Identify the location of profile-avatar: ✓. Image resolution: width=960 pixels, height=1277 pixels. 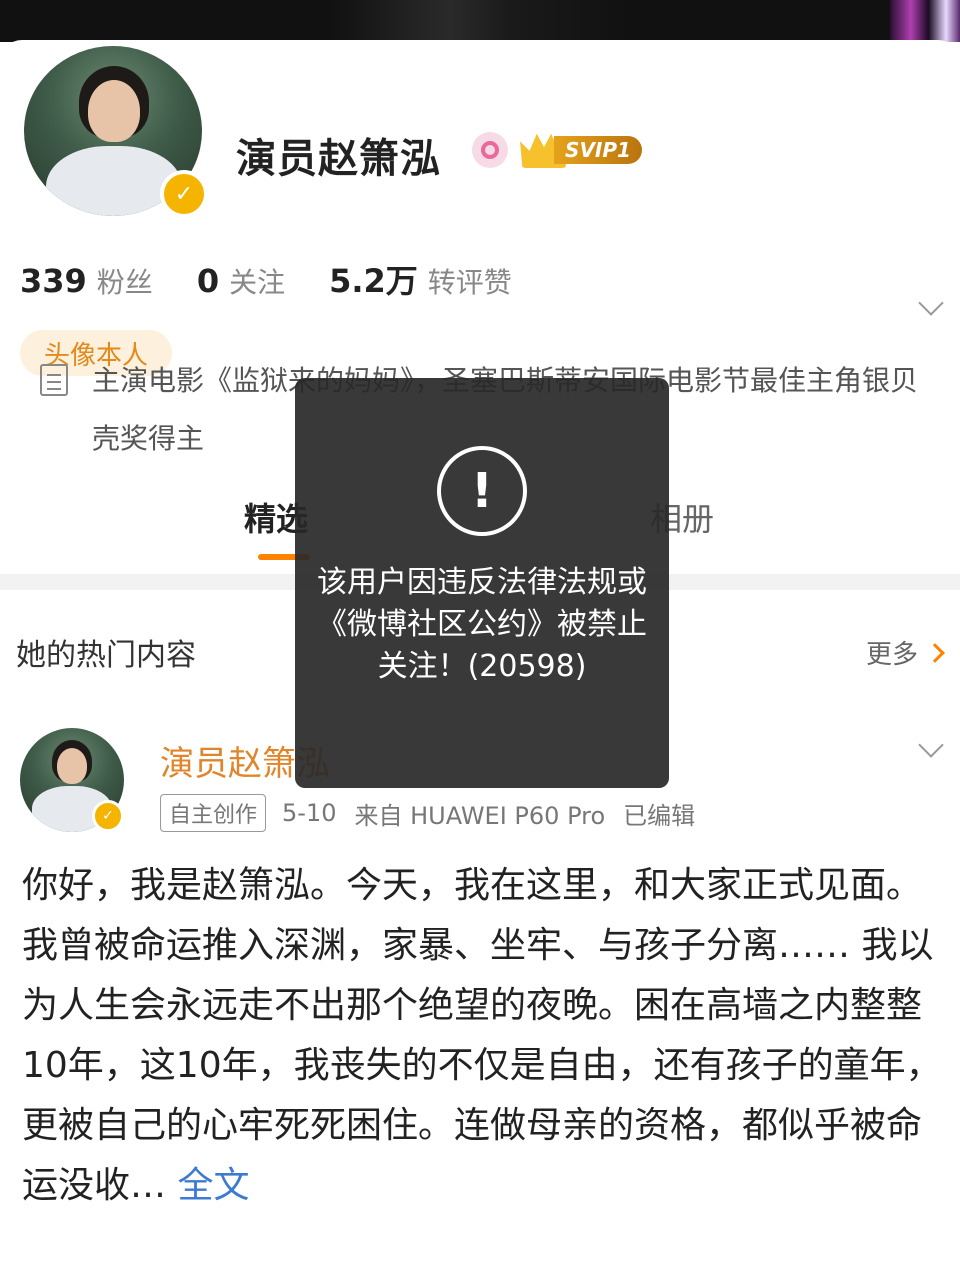
(113, 131).